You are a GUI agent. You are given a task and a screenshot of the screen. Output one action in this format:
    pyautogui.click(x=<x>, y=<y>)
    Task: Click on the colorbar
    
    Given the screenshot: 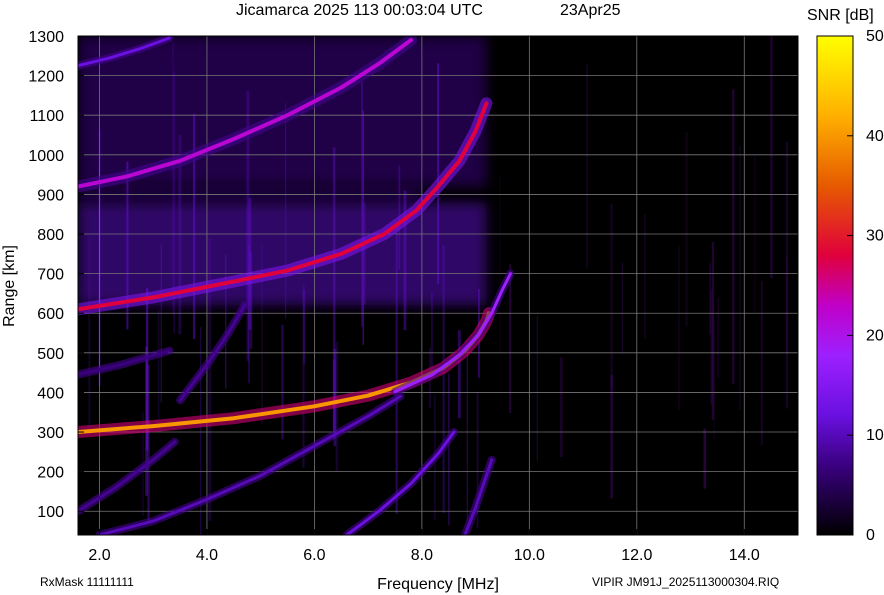 What is the action you would take?
    pyautogui.click(x=835, y=285)
    